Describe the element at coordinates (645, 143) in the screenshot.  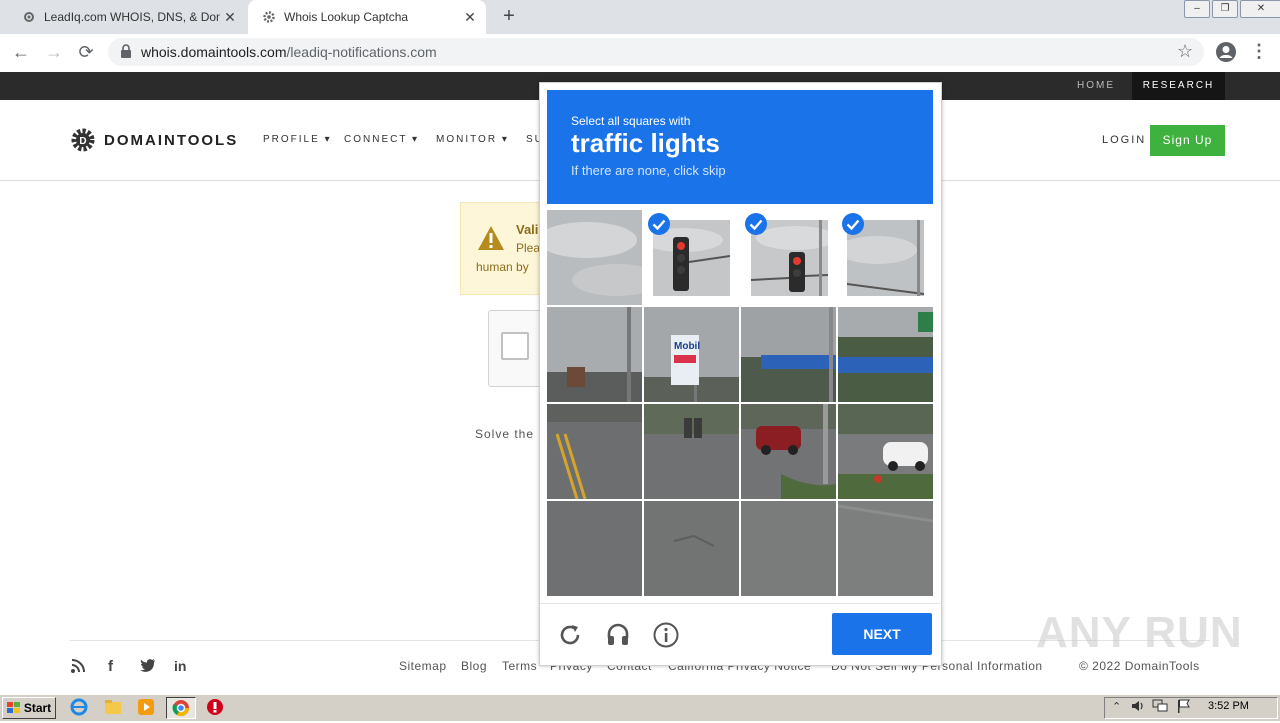
I see `captcha-target-object: traffic lights` at that location.